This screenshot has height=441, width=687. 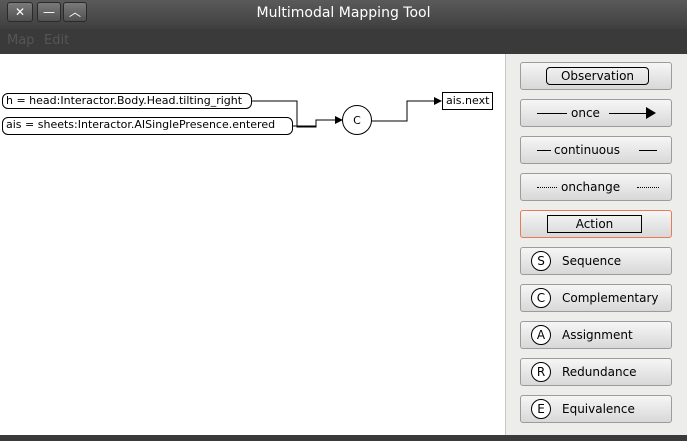 I want to click on observation-label: Observation, so click(x=597, y=76).